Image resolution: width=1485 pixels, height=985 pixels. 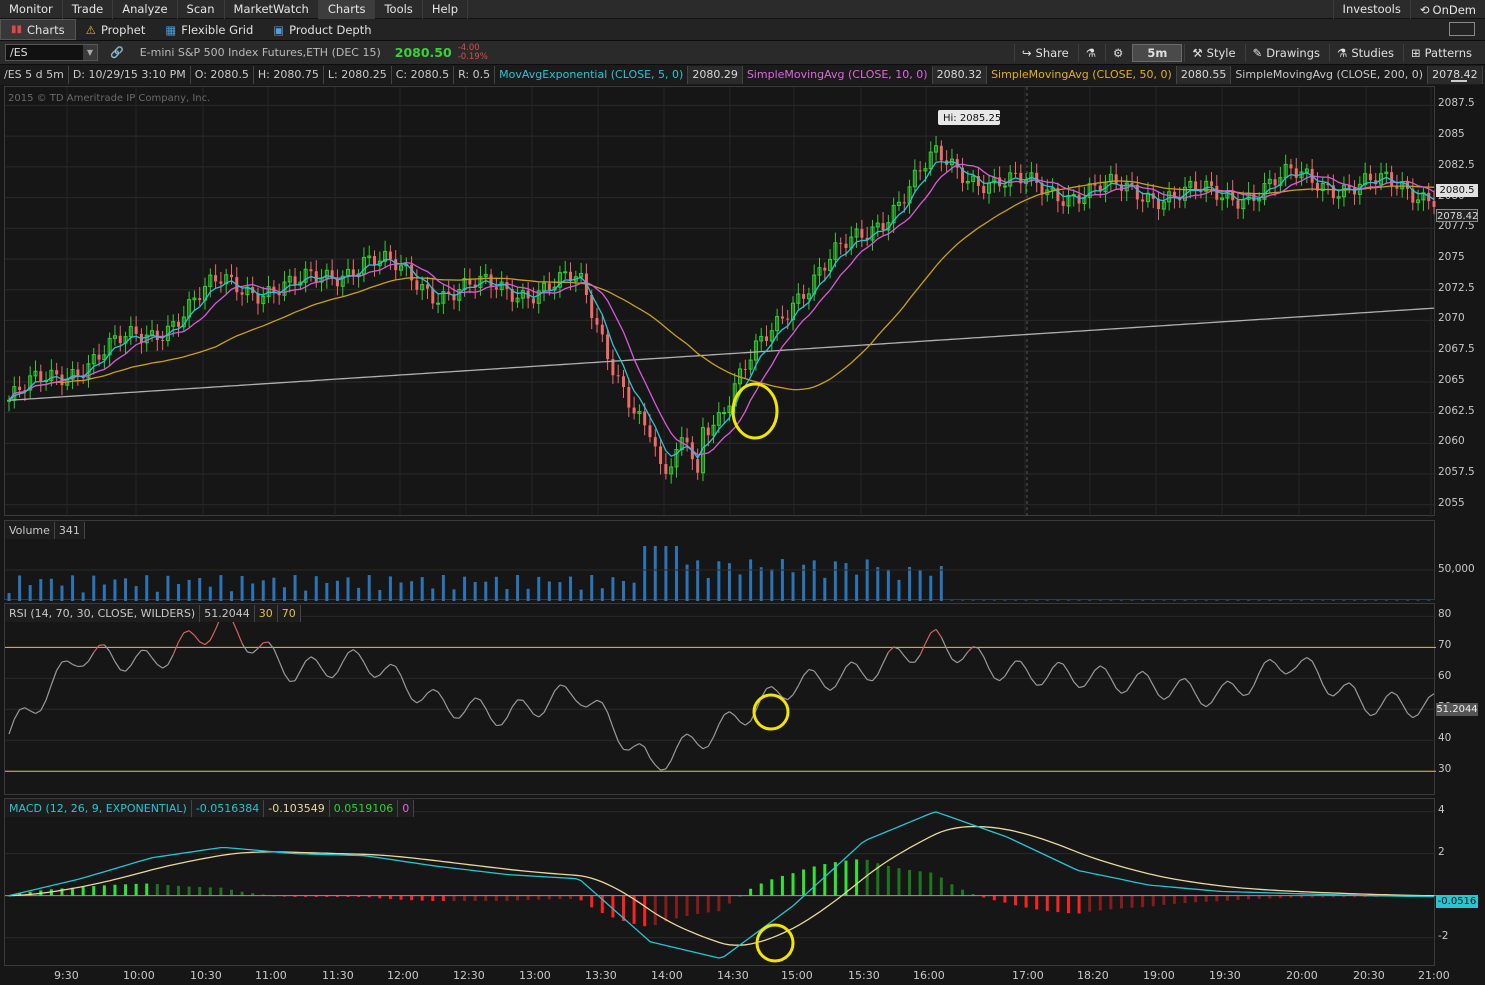 I want to click on sma50-label: SimpleMovingAvg (CLOSE, 50, 0), so click(x=1082, y=75).